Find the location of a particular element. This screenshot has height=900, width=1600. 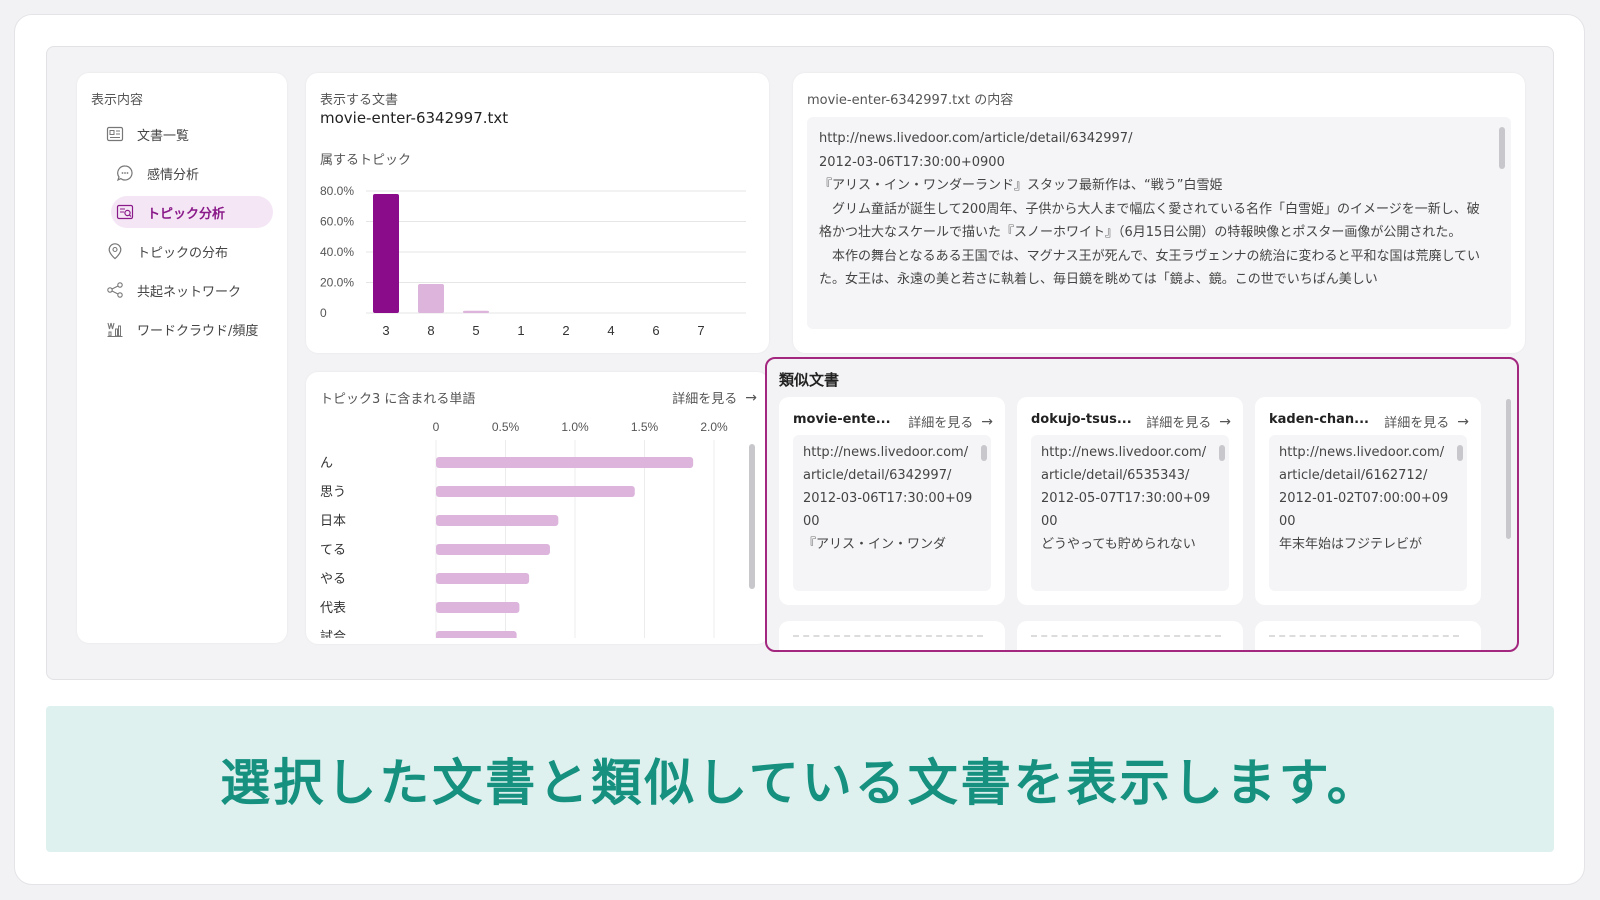

sidebar-item-document-list: 文書一覧 is located at coordinates (187, 134).